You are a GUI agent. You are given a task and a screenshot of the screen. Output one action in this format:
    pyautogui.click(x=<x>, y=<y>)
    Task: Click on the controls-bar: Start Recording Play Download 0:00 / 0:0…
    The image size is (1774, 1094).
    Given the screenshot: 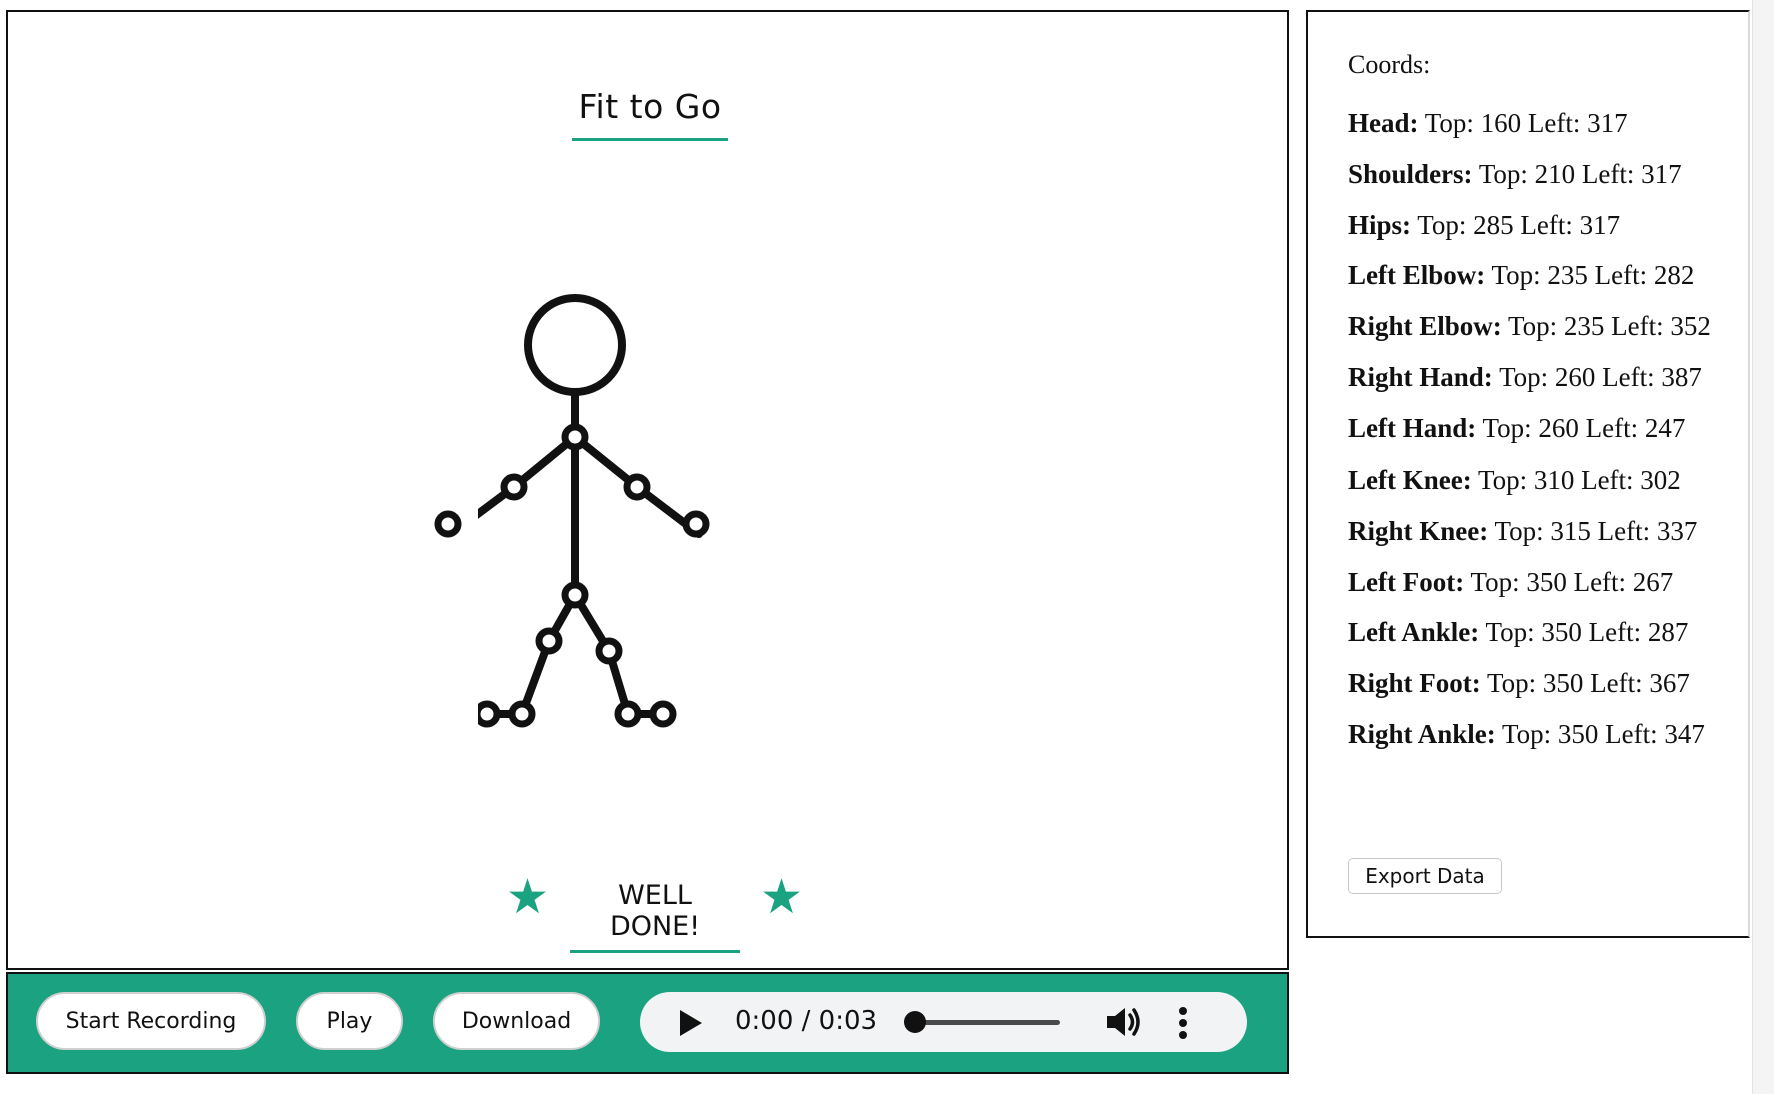 What is the action you would take?
    pyautogui.click(x=647, y=1023)
    